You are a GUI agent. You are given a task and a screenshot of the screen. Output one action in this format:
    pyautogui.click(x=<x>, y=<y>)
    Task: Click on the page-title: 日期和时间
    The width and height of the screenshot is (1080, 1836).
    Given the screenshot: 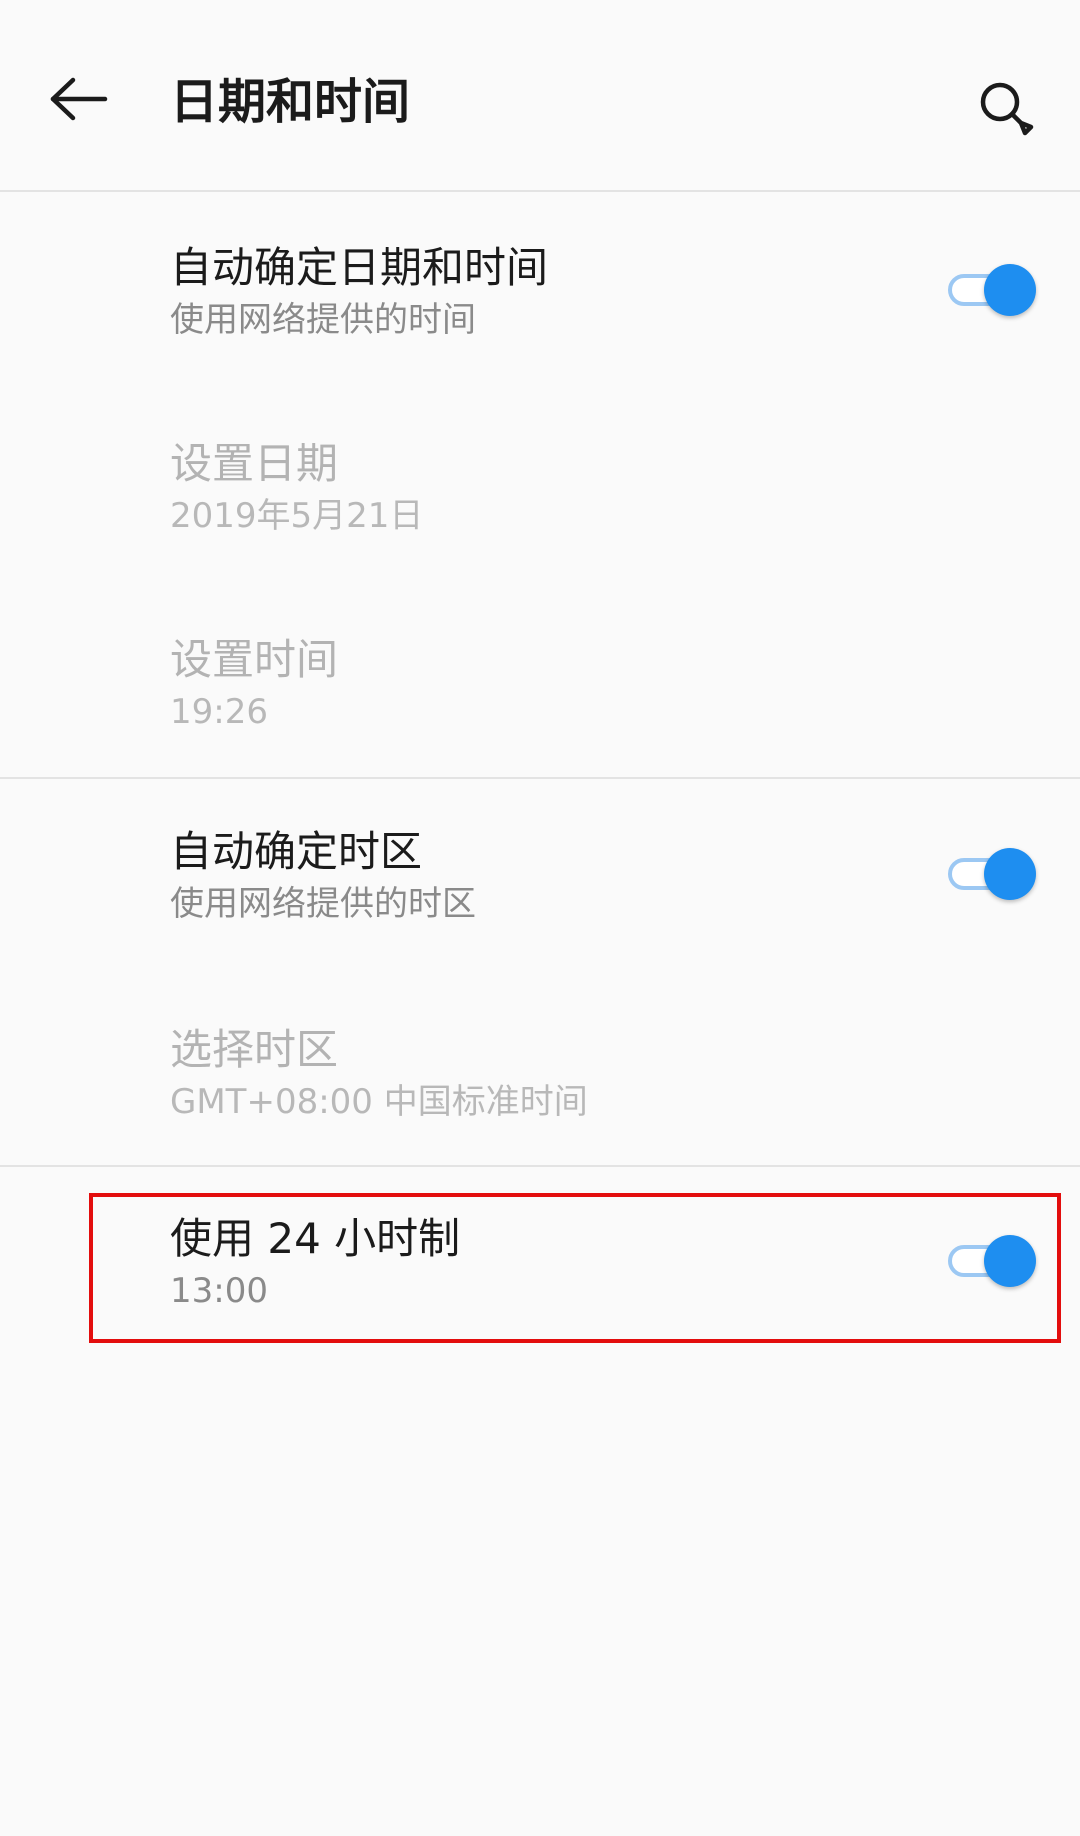 What is the action you would take?
    pyautogui.click(x=290, y=102)
    